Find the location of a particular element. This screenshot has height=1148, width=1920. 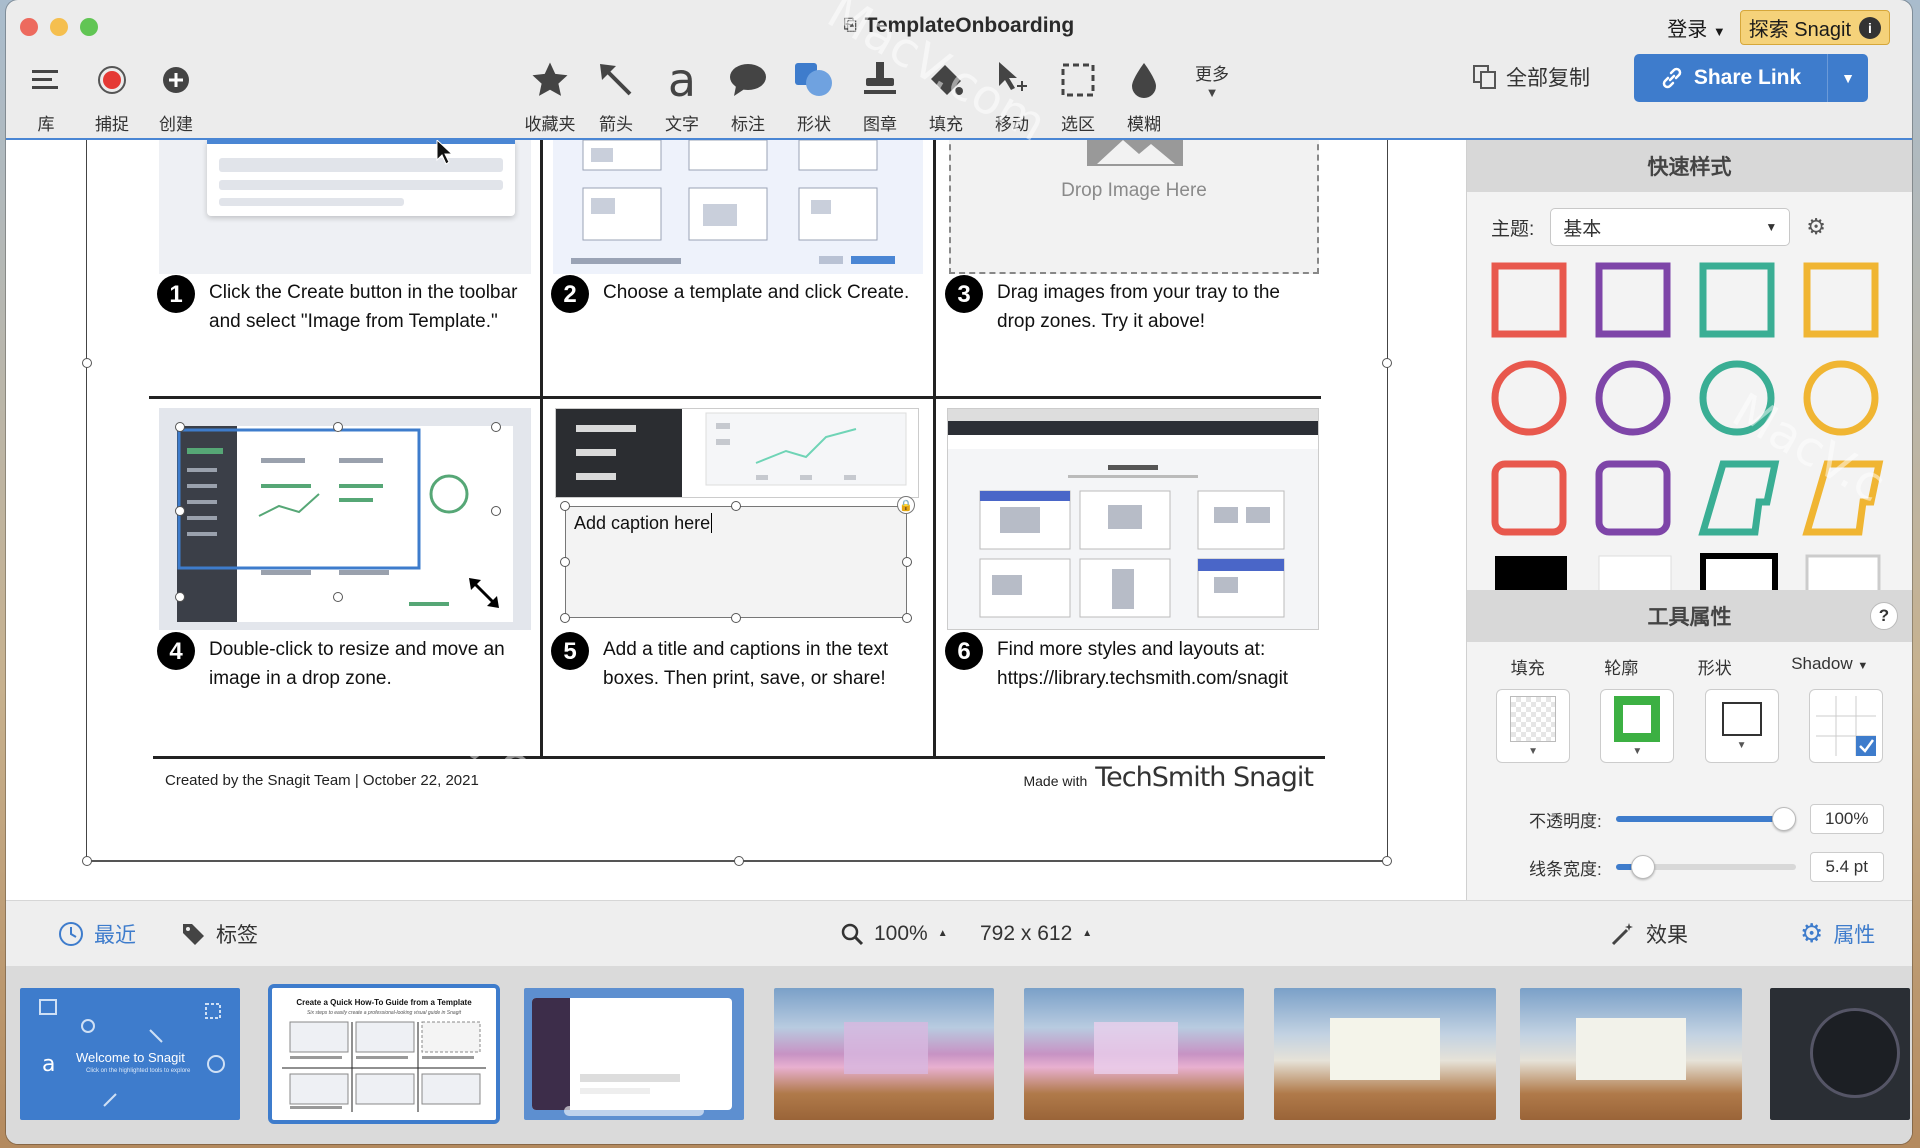

tool-move: 移动 is located at coordinates (1012, 95).